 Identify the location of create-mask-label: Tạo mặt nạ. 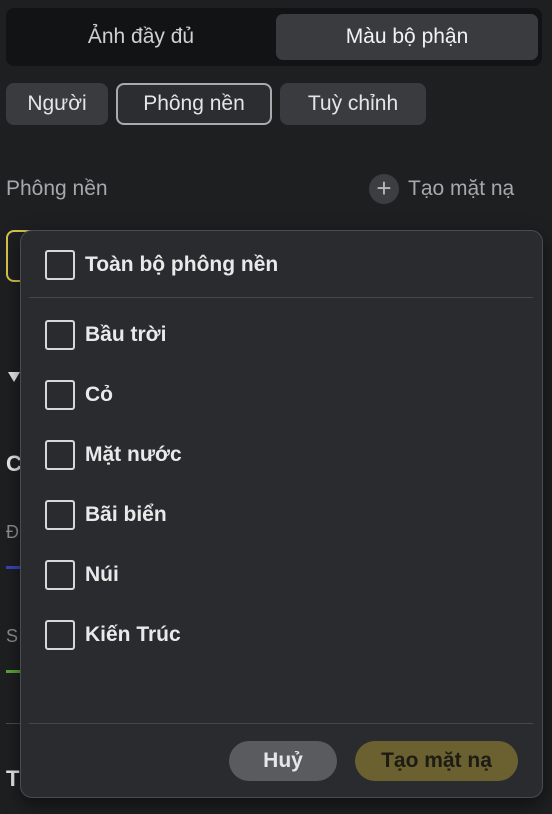
(461, 188).